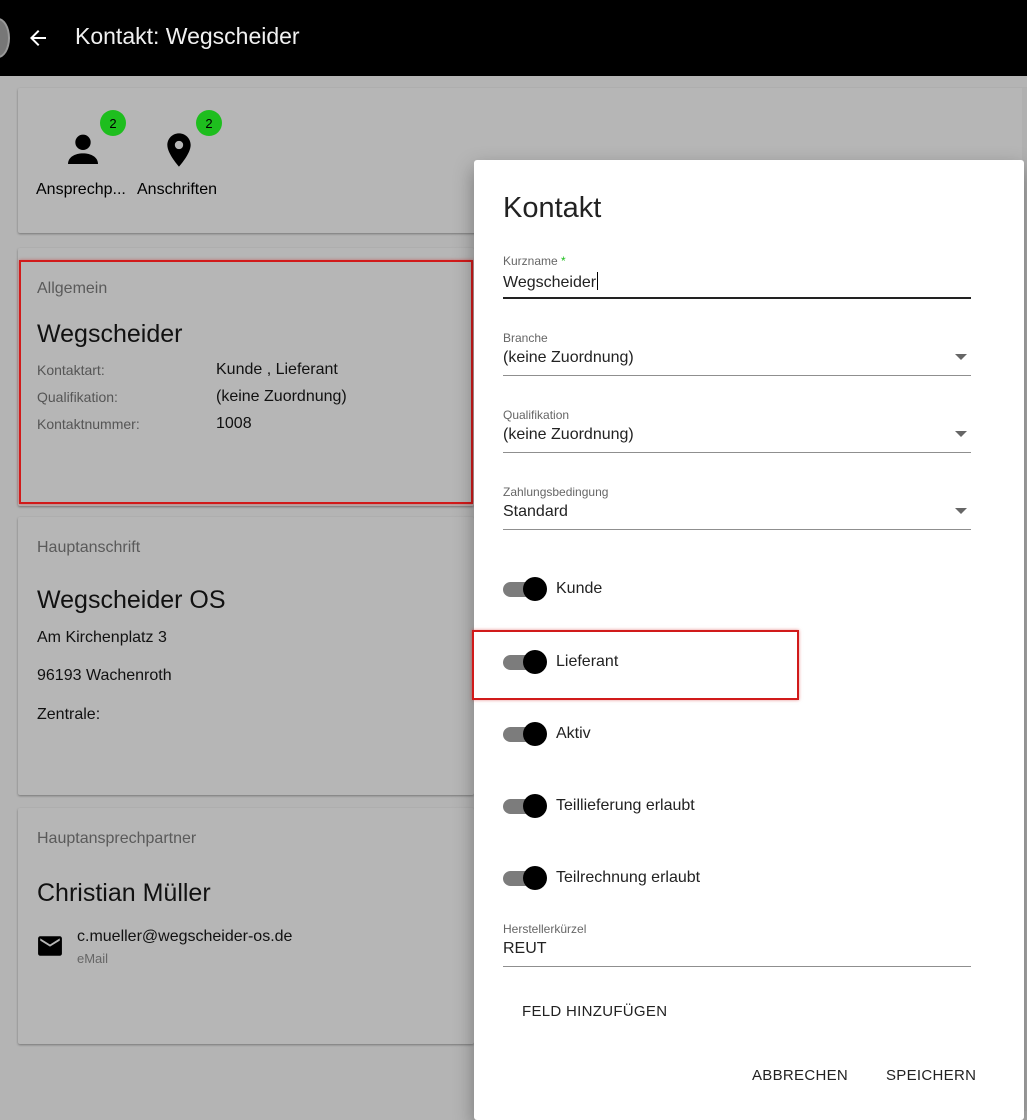 The image size is (1027, 1120). What do you see at coordinates (513, 38) in the screenshot?
I see `app-header: Kontakt: Wegscheider` at bounding box center [513, 38].